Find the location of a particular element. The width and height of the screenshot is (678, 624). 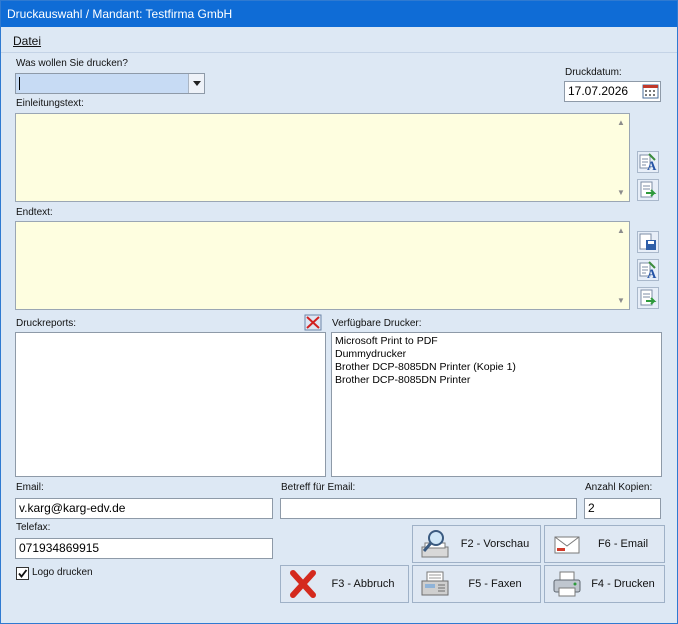

email-value: v.karg@karg-edv.de is located at coordinates (72, 508).